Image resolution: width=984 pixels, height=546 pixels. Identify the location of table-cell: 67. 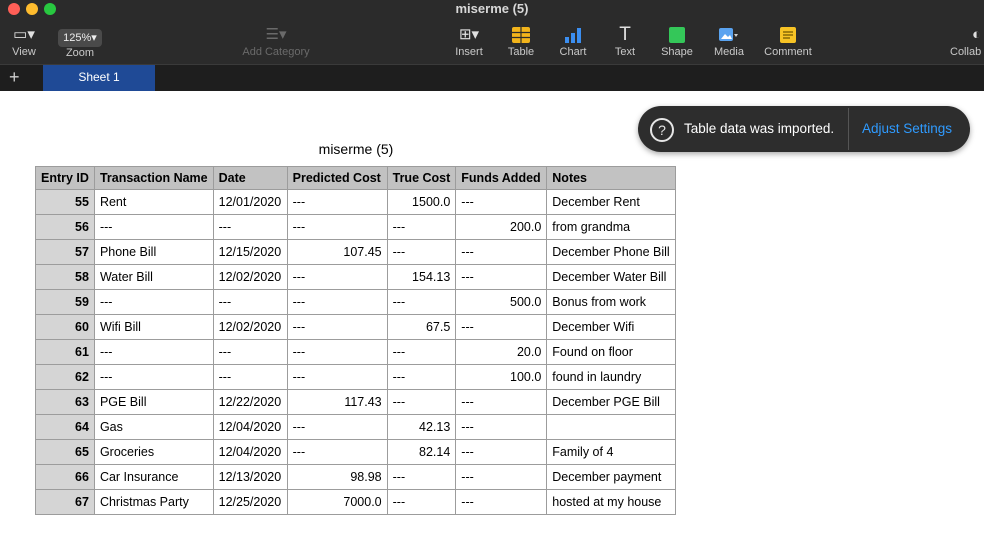
(65, 502).